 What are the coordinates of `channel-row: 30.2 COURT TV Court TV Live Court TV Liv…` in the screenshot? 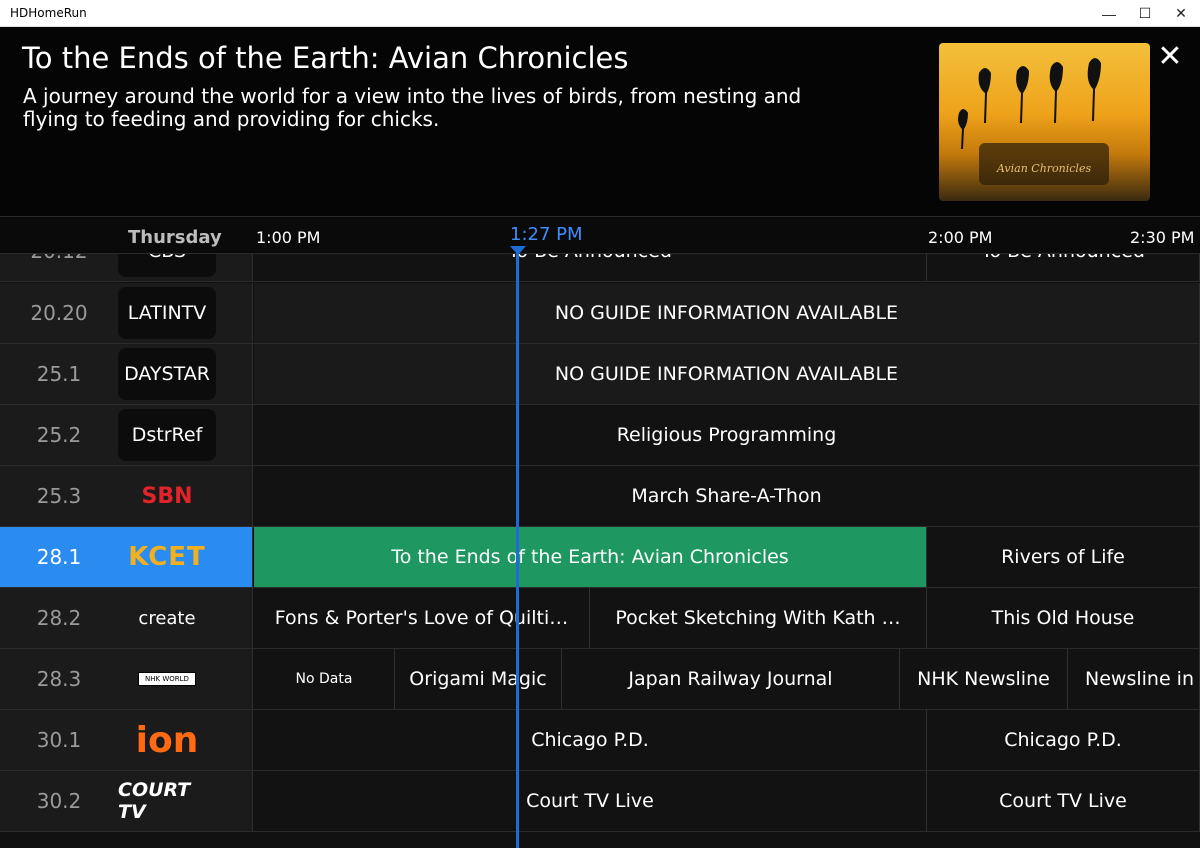 It's located at (600, 801).